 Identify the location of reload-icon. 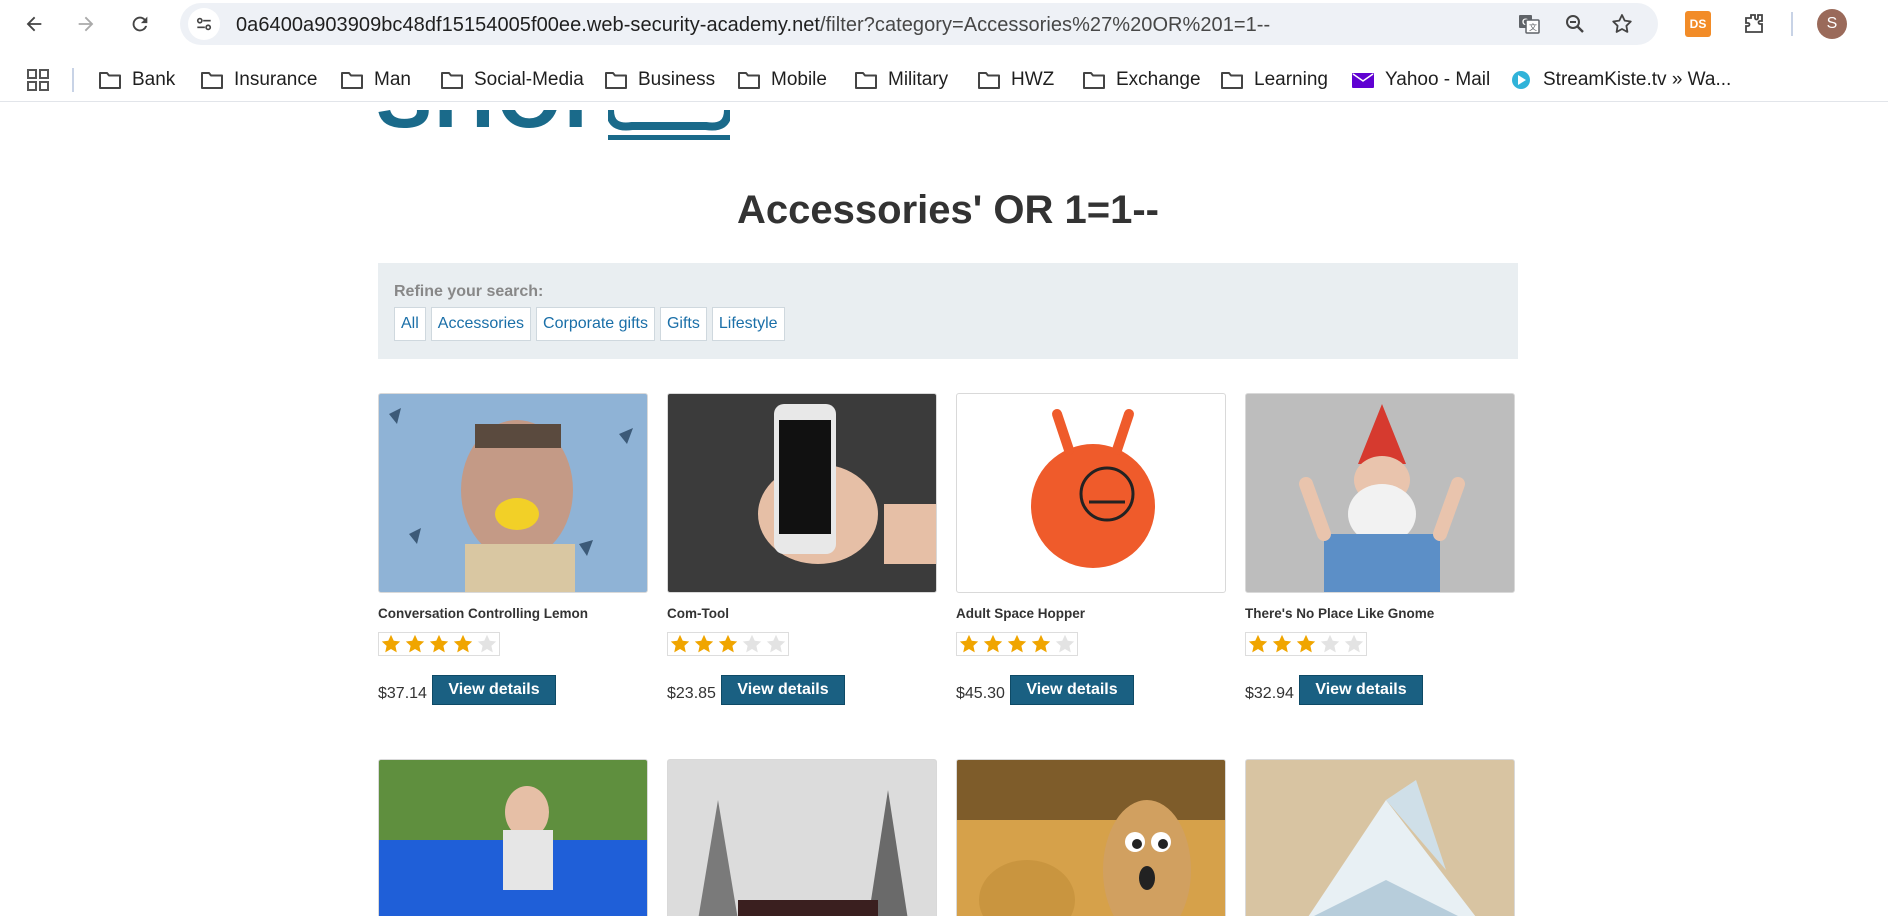
(140, 24).